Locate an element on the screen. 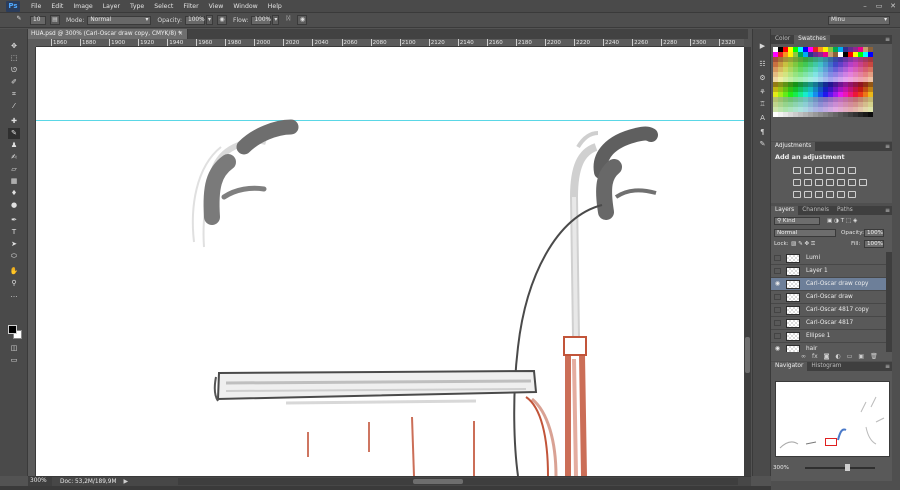 This screenshot has height=490, width=900. menu-image: Image is located at coordinates (82, 6).